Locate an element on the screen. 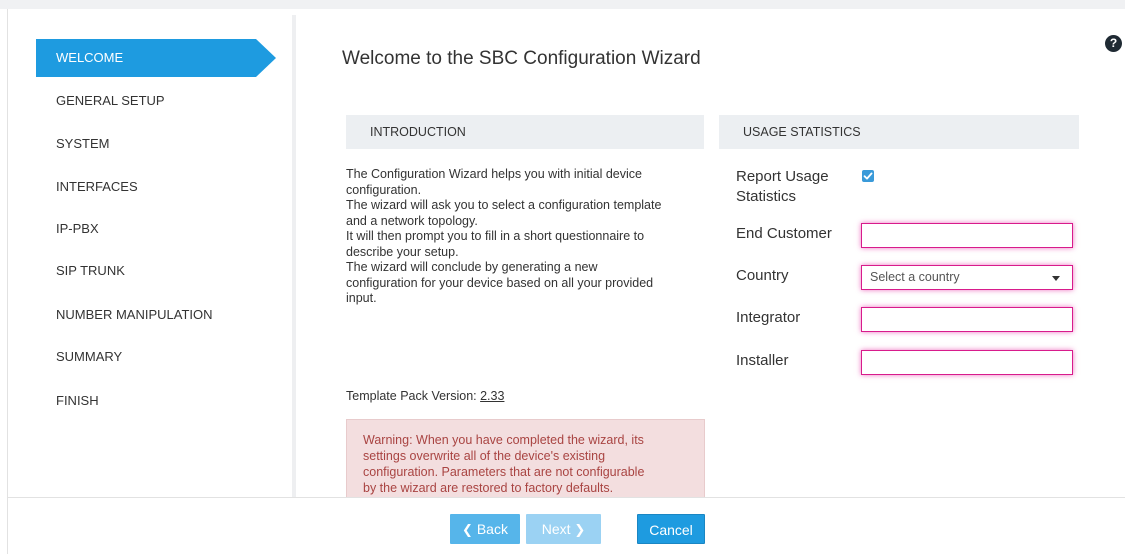  step-sip-trunk: SIP TRUNK is located at coordinates (156, 271).